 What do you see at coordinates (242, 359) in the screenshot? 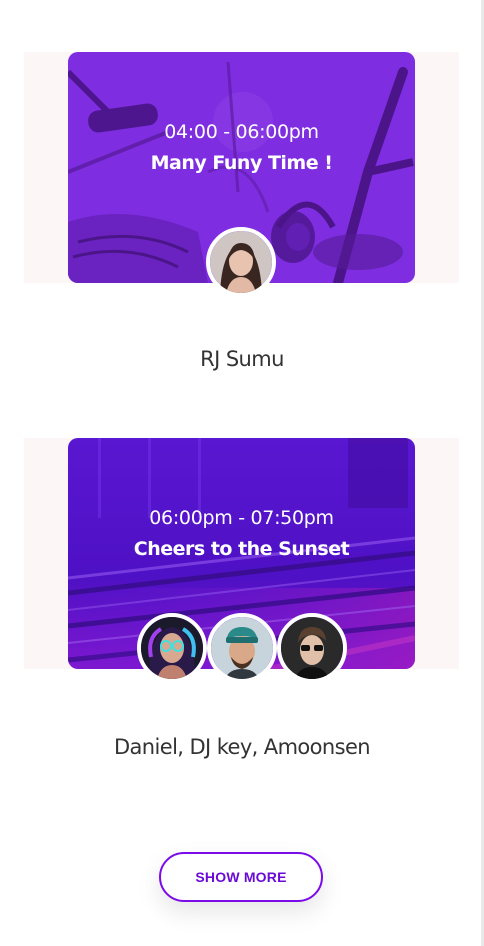
I see `host-names: RJ Sumu` at bounding box center [242, 359].